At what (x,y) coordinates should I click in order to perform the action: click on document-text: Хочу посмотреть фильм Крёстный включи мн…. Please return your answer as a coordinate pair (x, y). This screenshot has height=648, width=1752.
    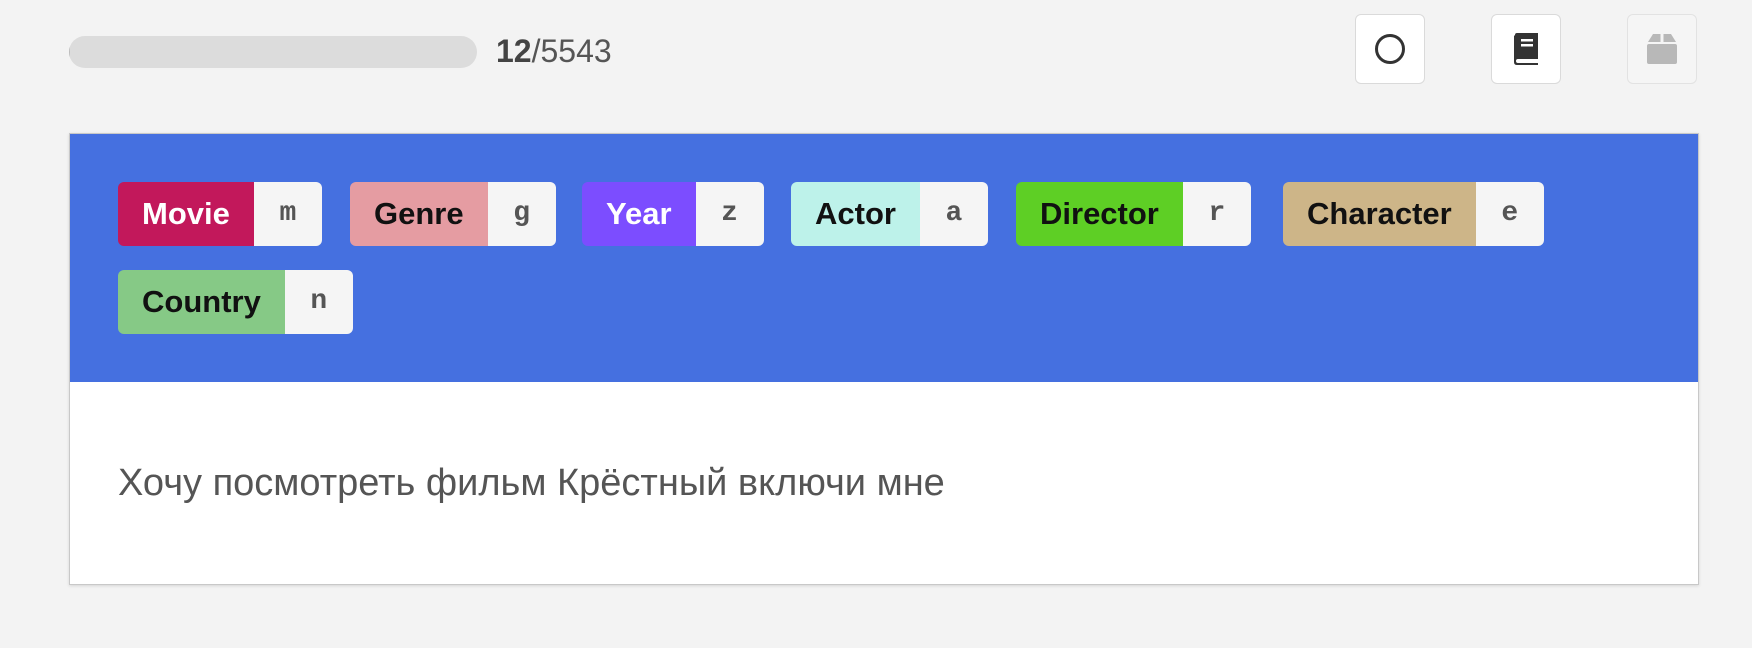
    Looking at the image, I should click on (531, 483).